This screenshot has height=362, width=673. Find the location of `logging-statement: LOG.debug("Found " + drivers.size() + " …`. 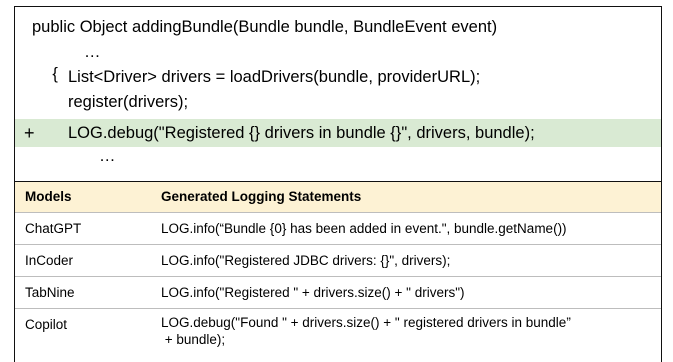

logging-statement: LOG.debug("Found " + drivers.size() + " … is located at coordinates (408, 331).